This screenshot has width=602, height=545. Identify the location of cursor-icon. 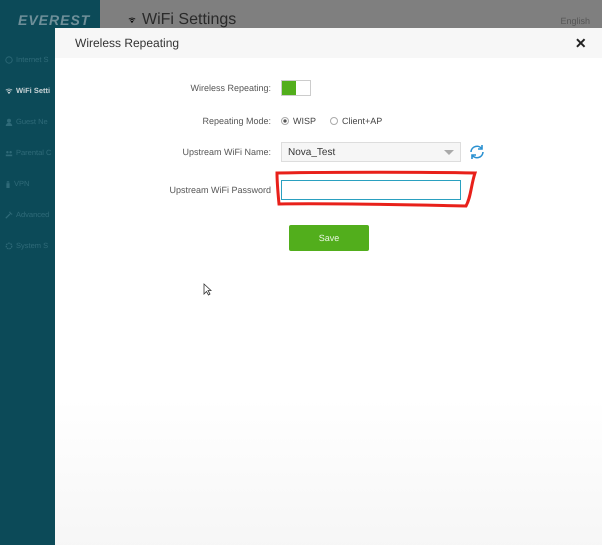
(207, 289).